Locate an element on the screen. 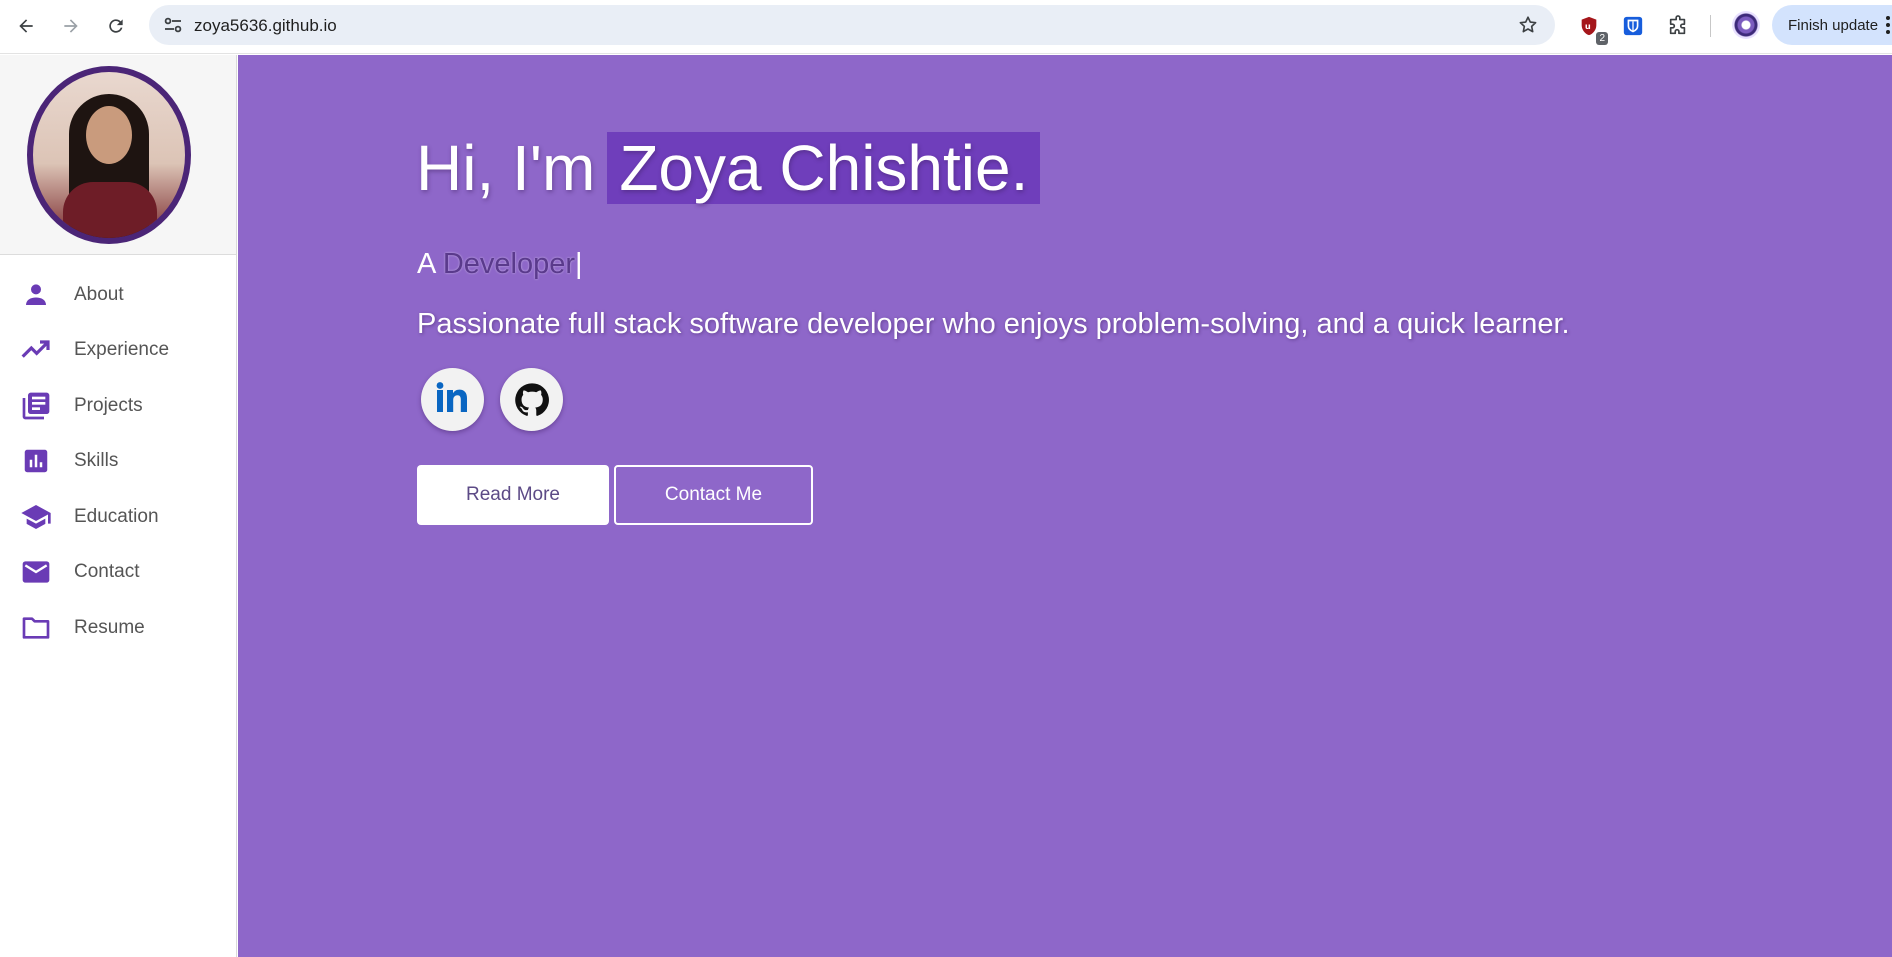  sidebar-item-about: About is located at coordinates (118, 295).